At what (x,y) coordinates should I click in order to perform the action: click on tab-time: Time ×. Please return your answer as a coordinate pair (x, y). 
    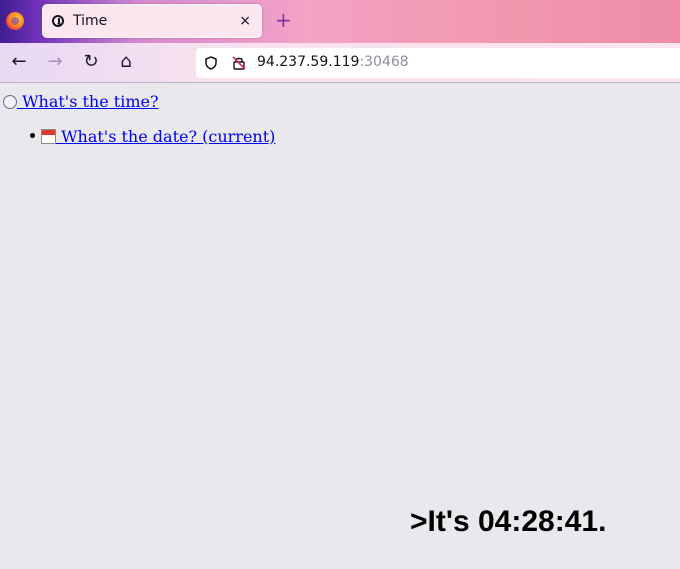
    Looking at the image, I should click on (152, 21).